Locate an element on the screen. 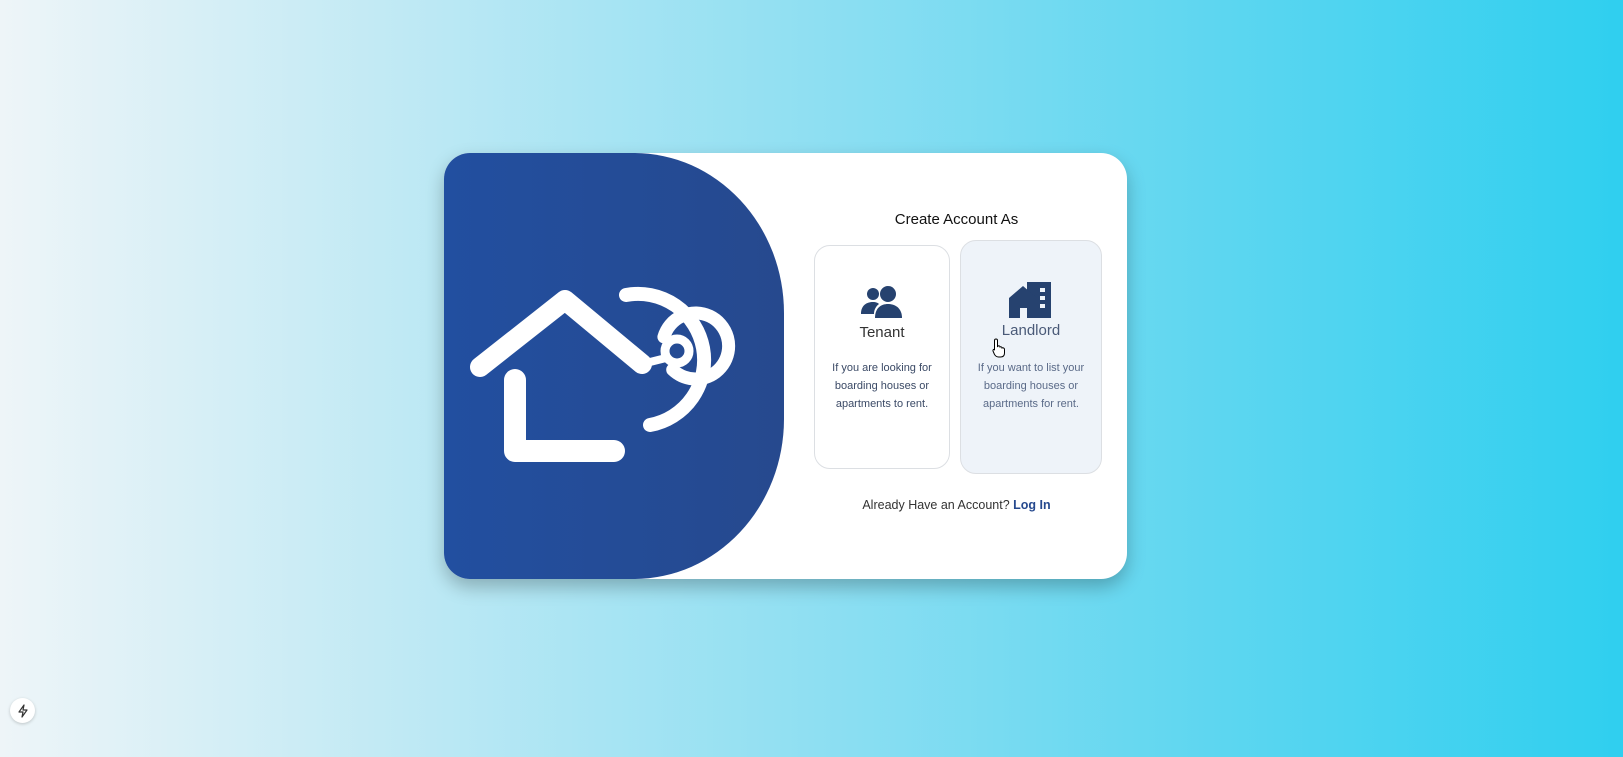 The width and height of the screenshot is (1623, 757). logo-icon is located at coordinates (603, 374).